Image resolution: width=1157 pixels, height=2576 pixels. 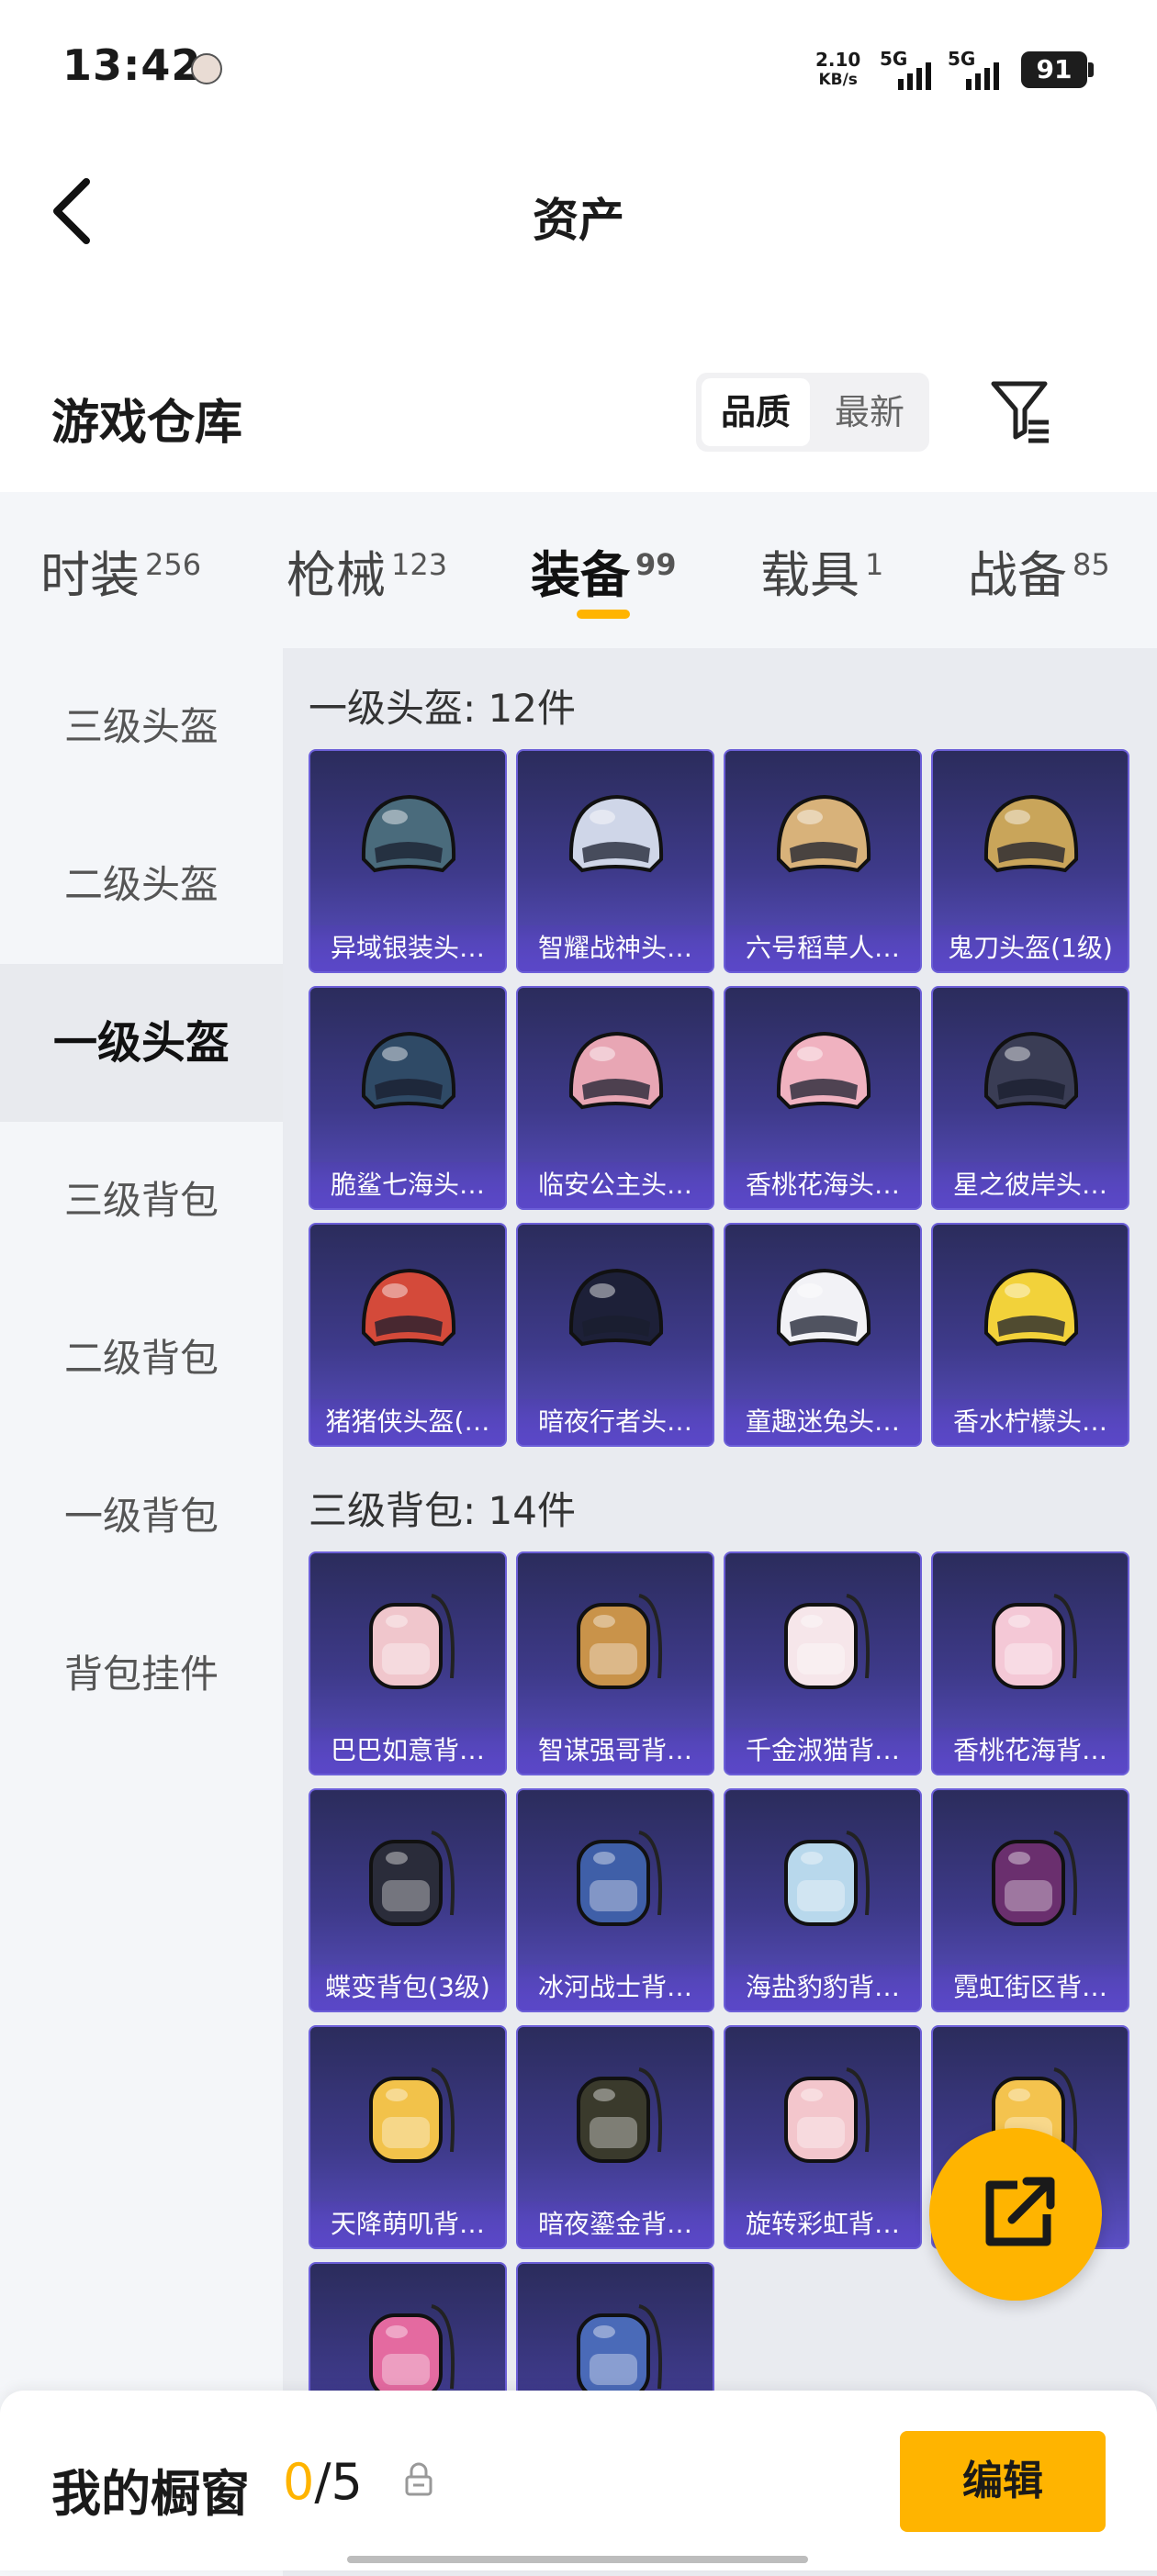 I want to click on tab-label: 战备, so click(x=1018, y=575).